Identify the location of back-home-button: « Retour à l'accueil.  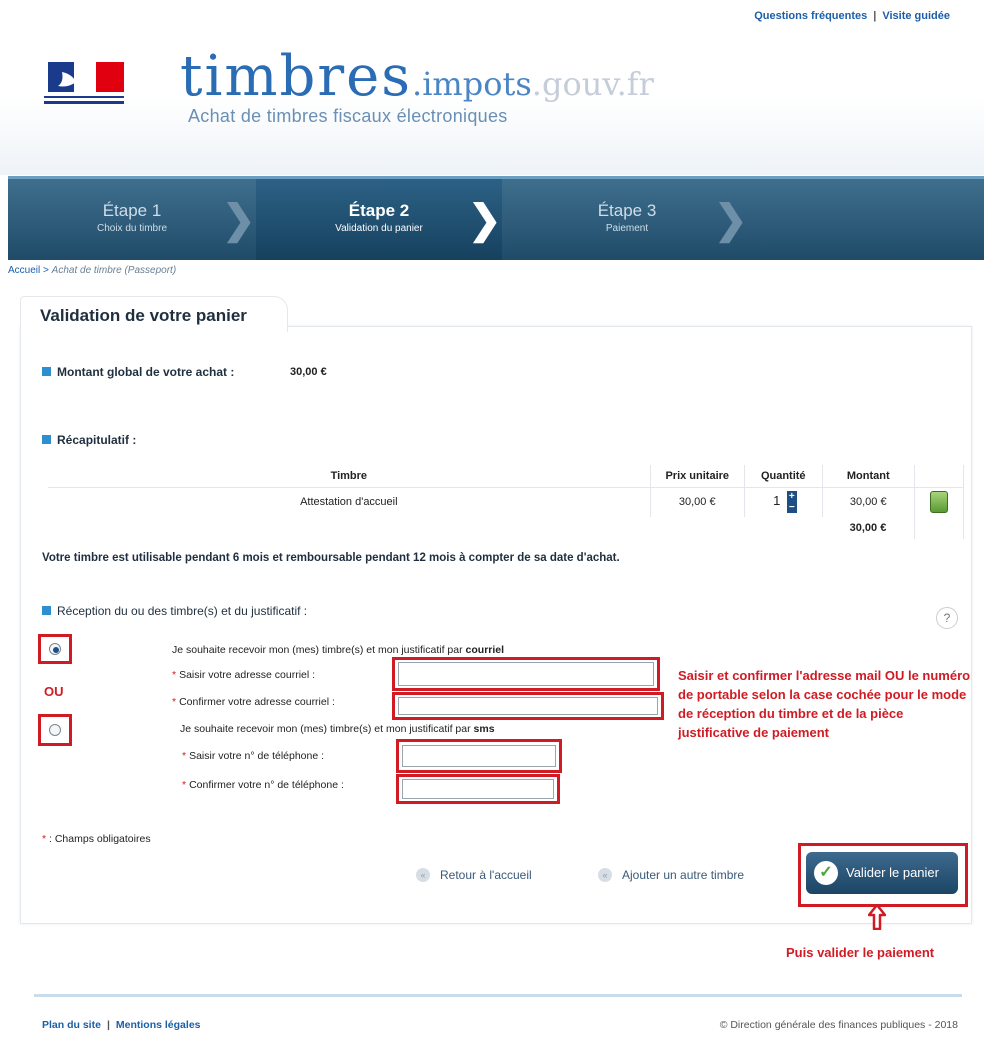
(474, 875).